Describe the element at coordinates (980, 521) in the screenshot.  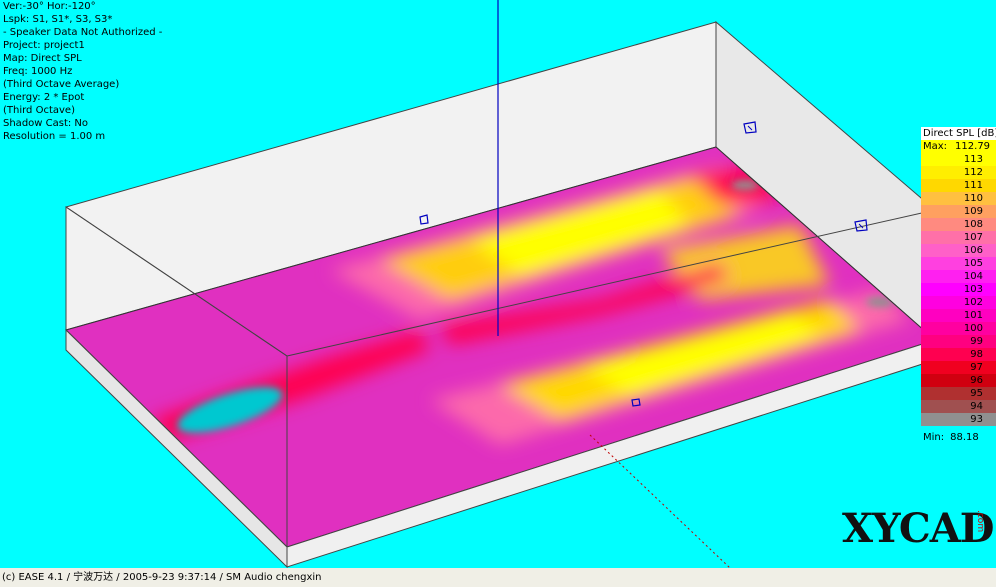
I see `logo-domain: .com` at that location.